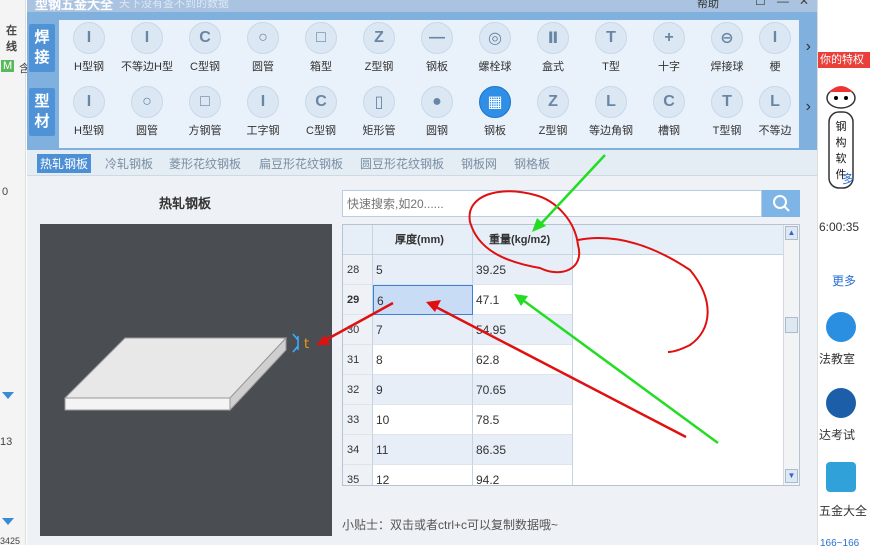 This screenshot has height=549, width=870. Describe the element at coordinates (708, 5) in the screenshot. I see `help-menu: 帮助` at that location.